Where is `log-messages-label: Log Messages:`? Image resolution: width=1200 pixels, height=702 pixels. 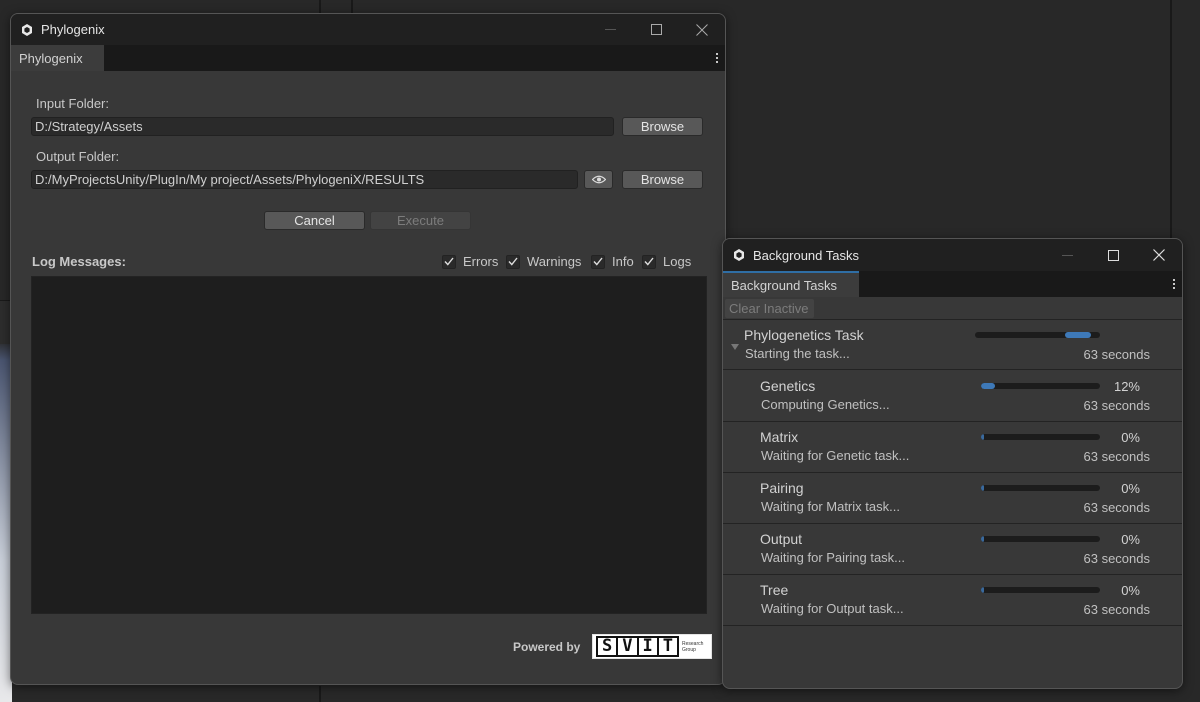 log-messages-label: Log Messages: is located at coordinates (79, 261).